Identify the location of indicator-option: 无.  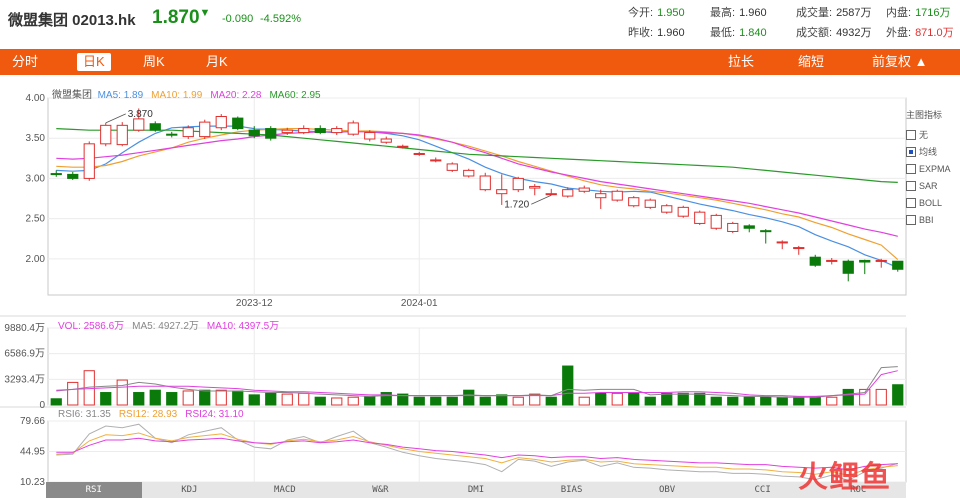
(933, 134).